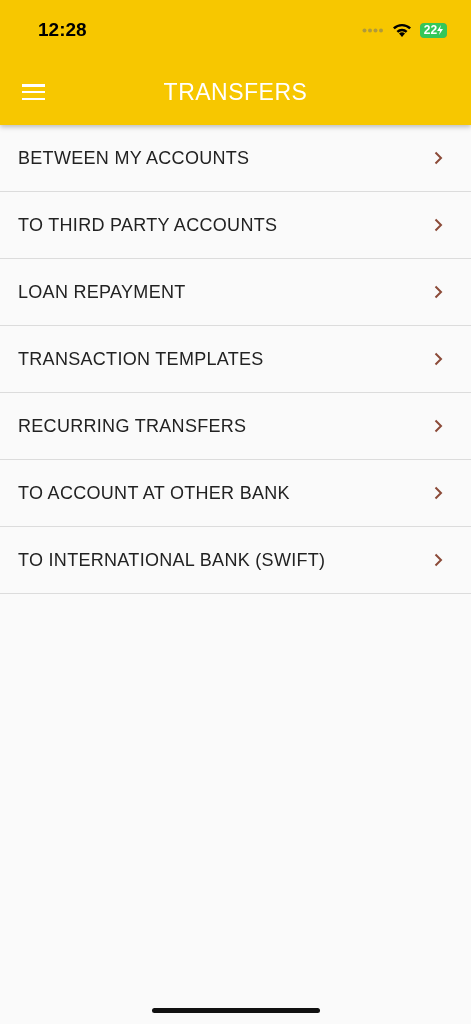  What do you see at coordinates (62, 30) in the screenshot?
I see `status-time: 12:28` at bounding box center [62, 30].